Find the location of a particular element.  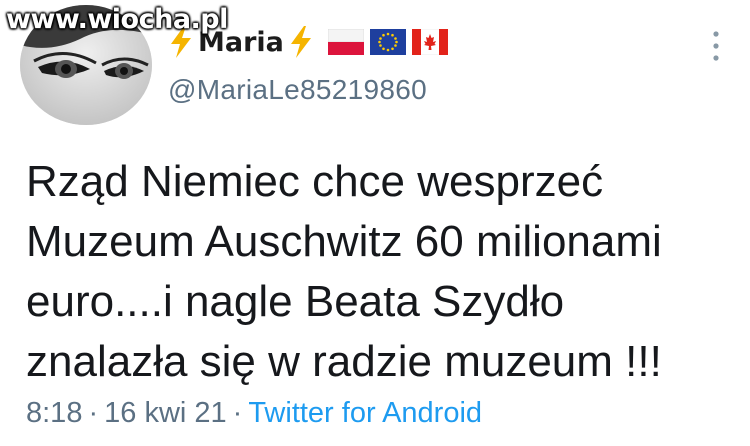

lightning-icon is located at coordinates (300, 42).